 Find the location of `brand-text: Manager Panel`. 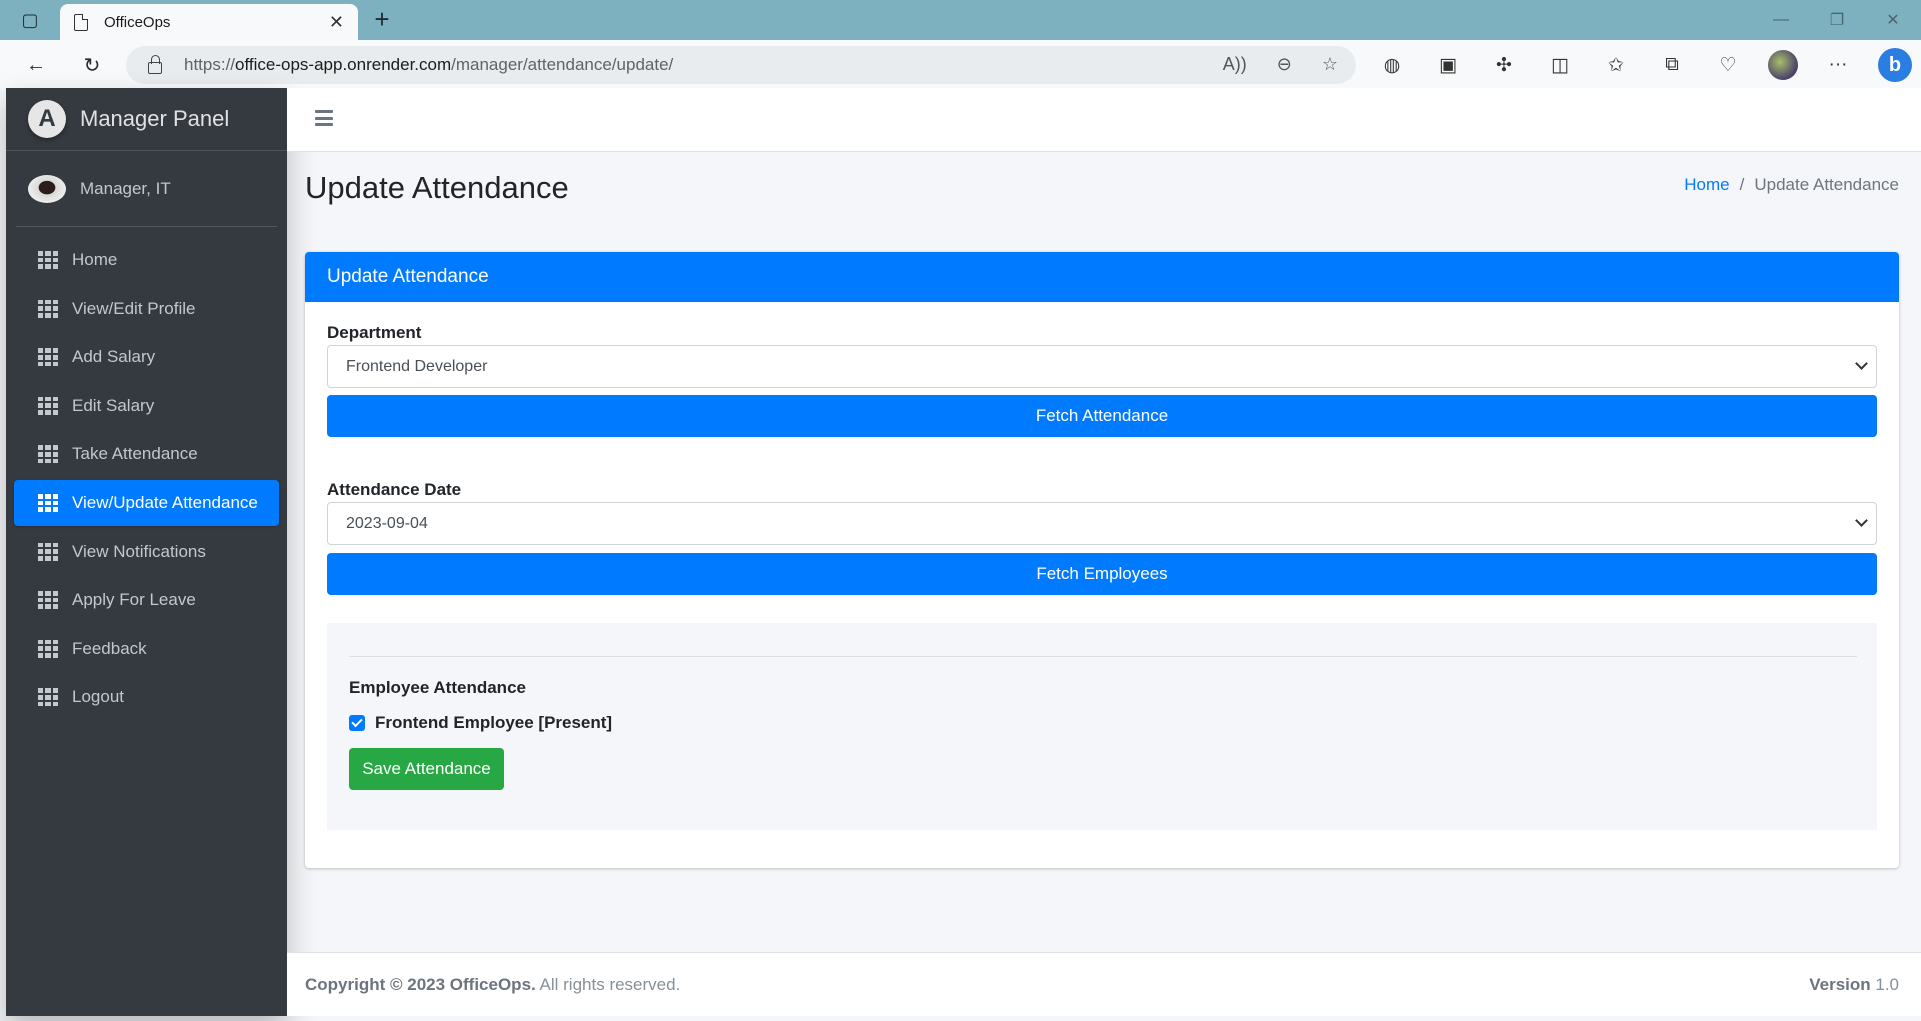

brand-text: Manager Panel is located at coordinates (155, 118).